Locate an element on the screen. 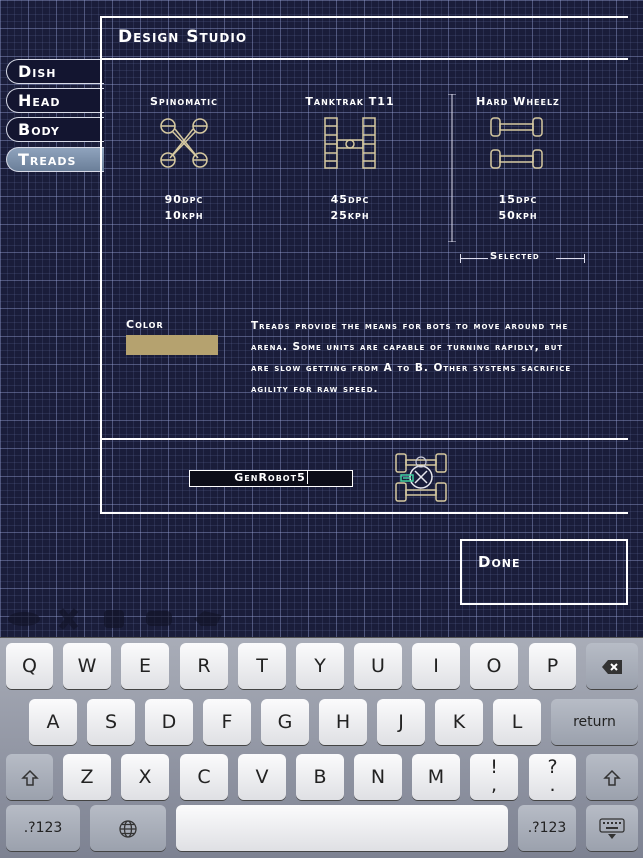 The width and height of the screenshot is (643, 858). tab-head: Head is located at coordinates (55, 100).